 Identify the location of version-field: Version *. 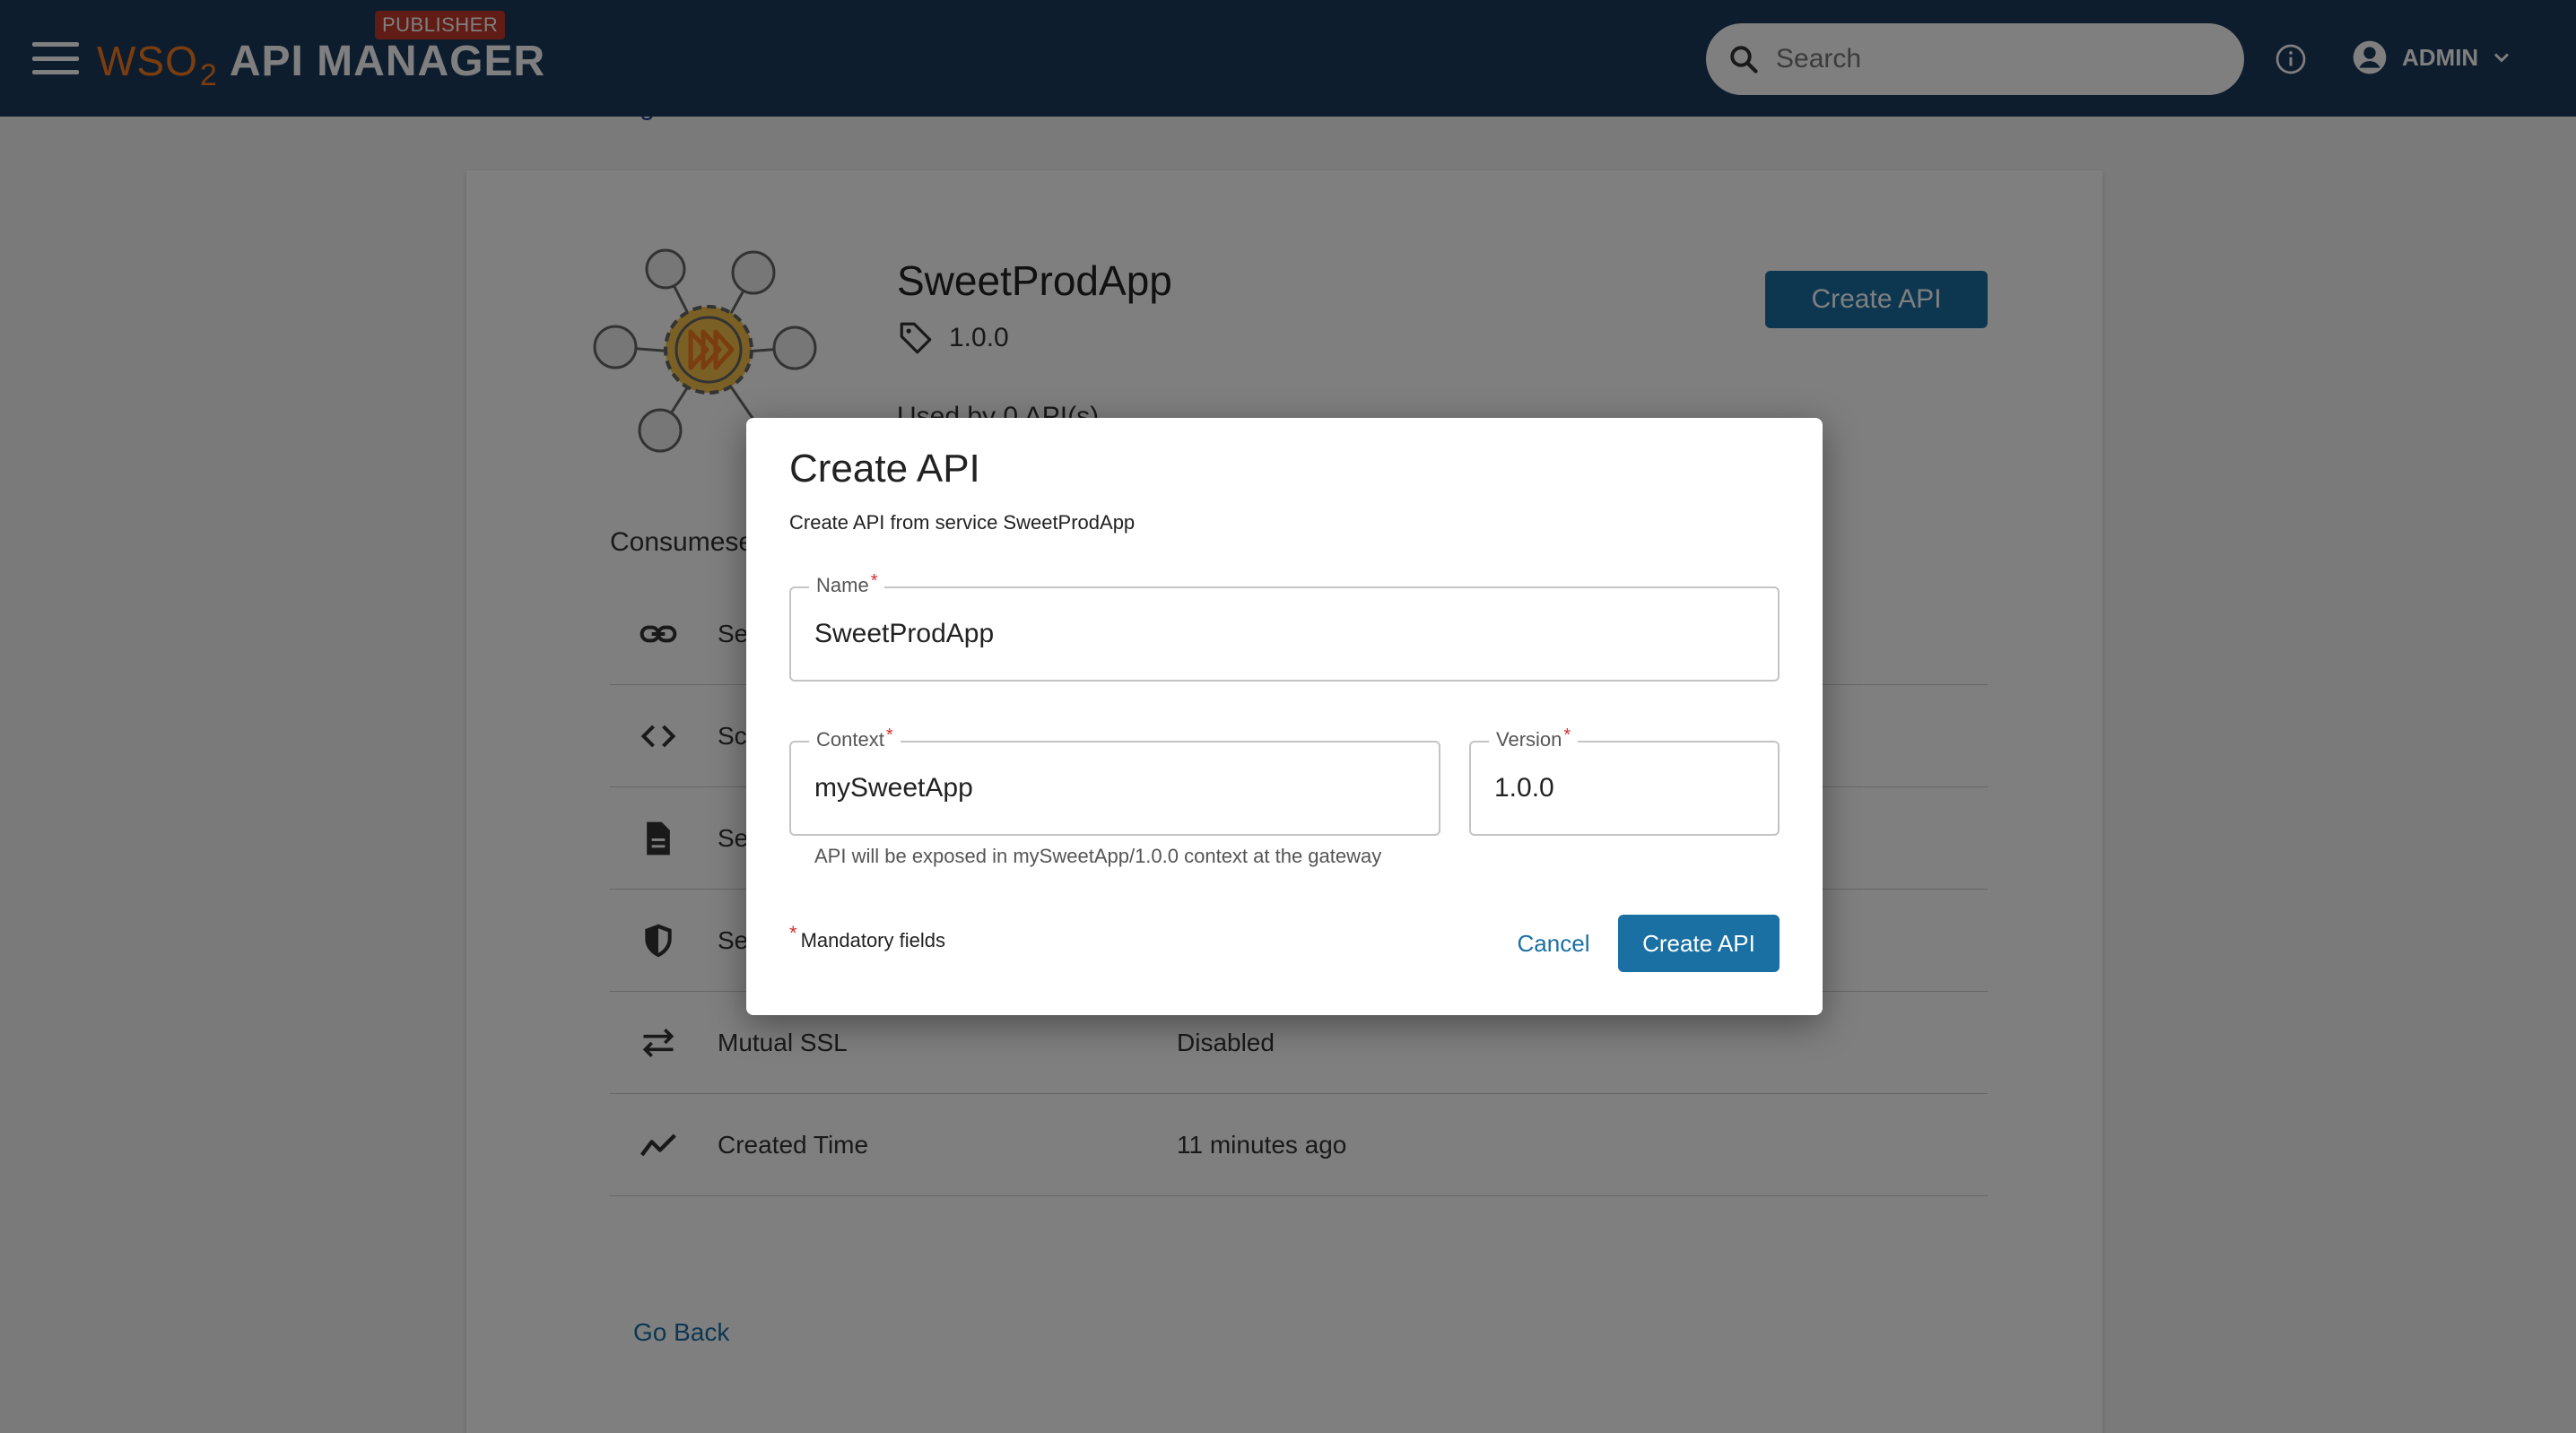
(1624, 780).